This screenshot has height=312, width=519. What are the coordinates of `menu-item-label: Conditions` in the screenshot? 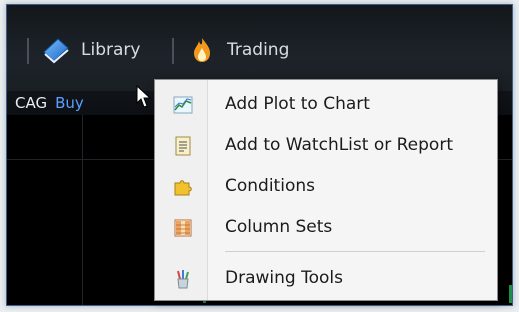 It's located at (270, 186).